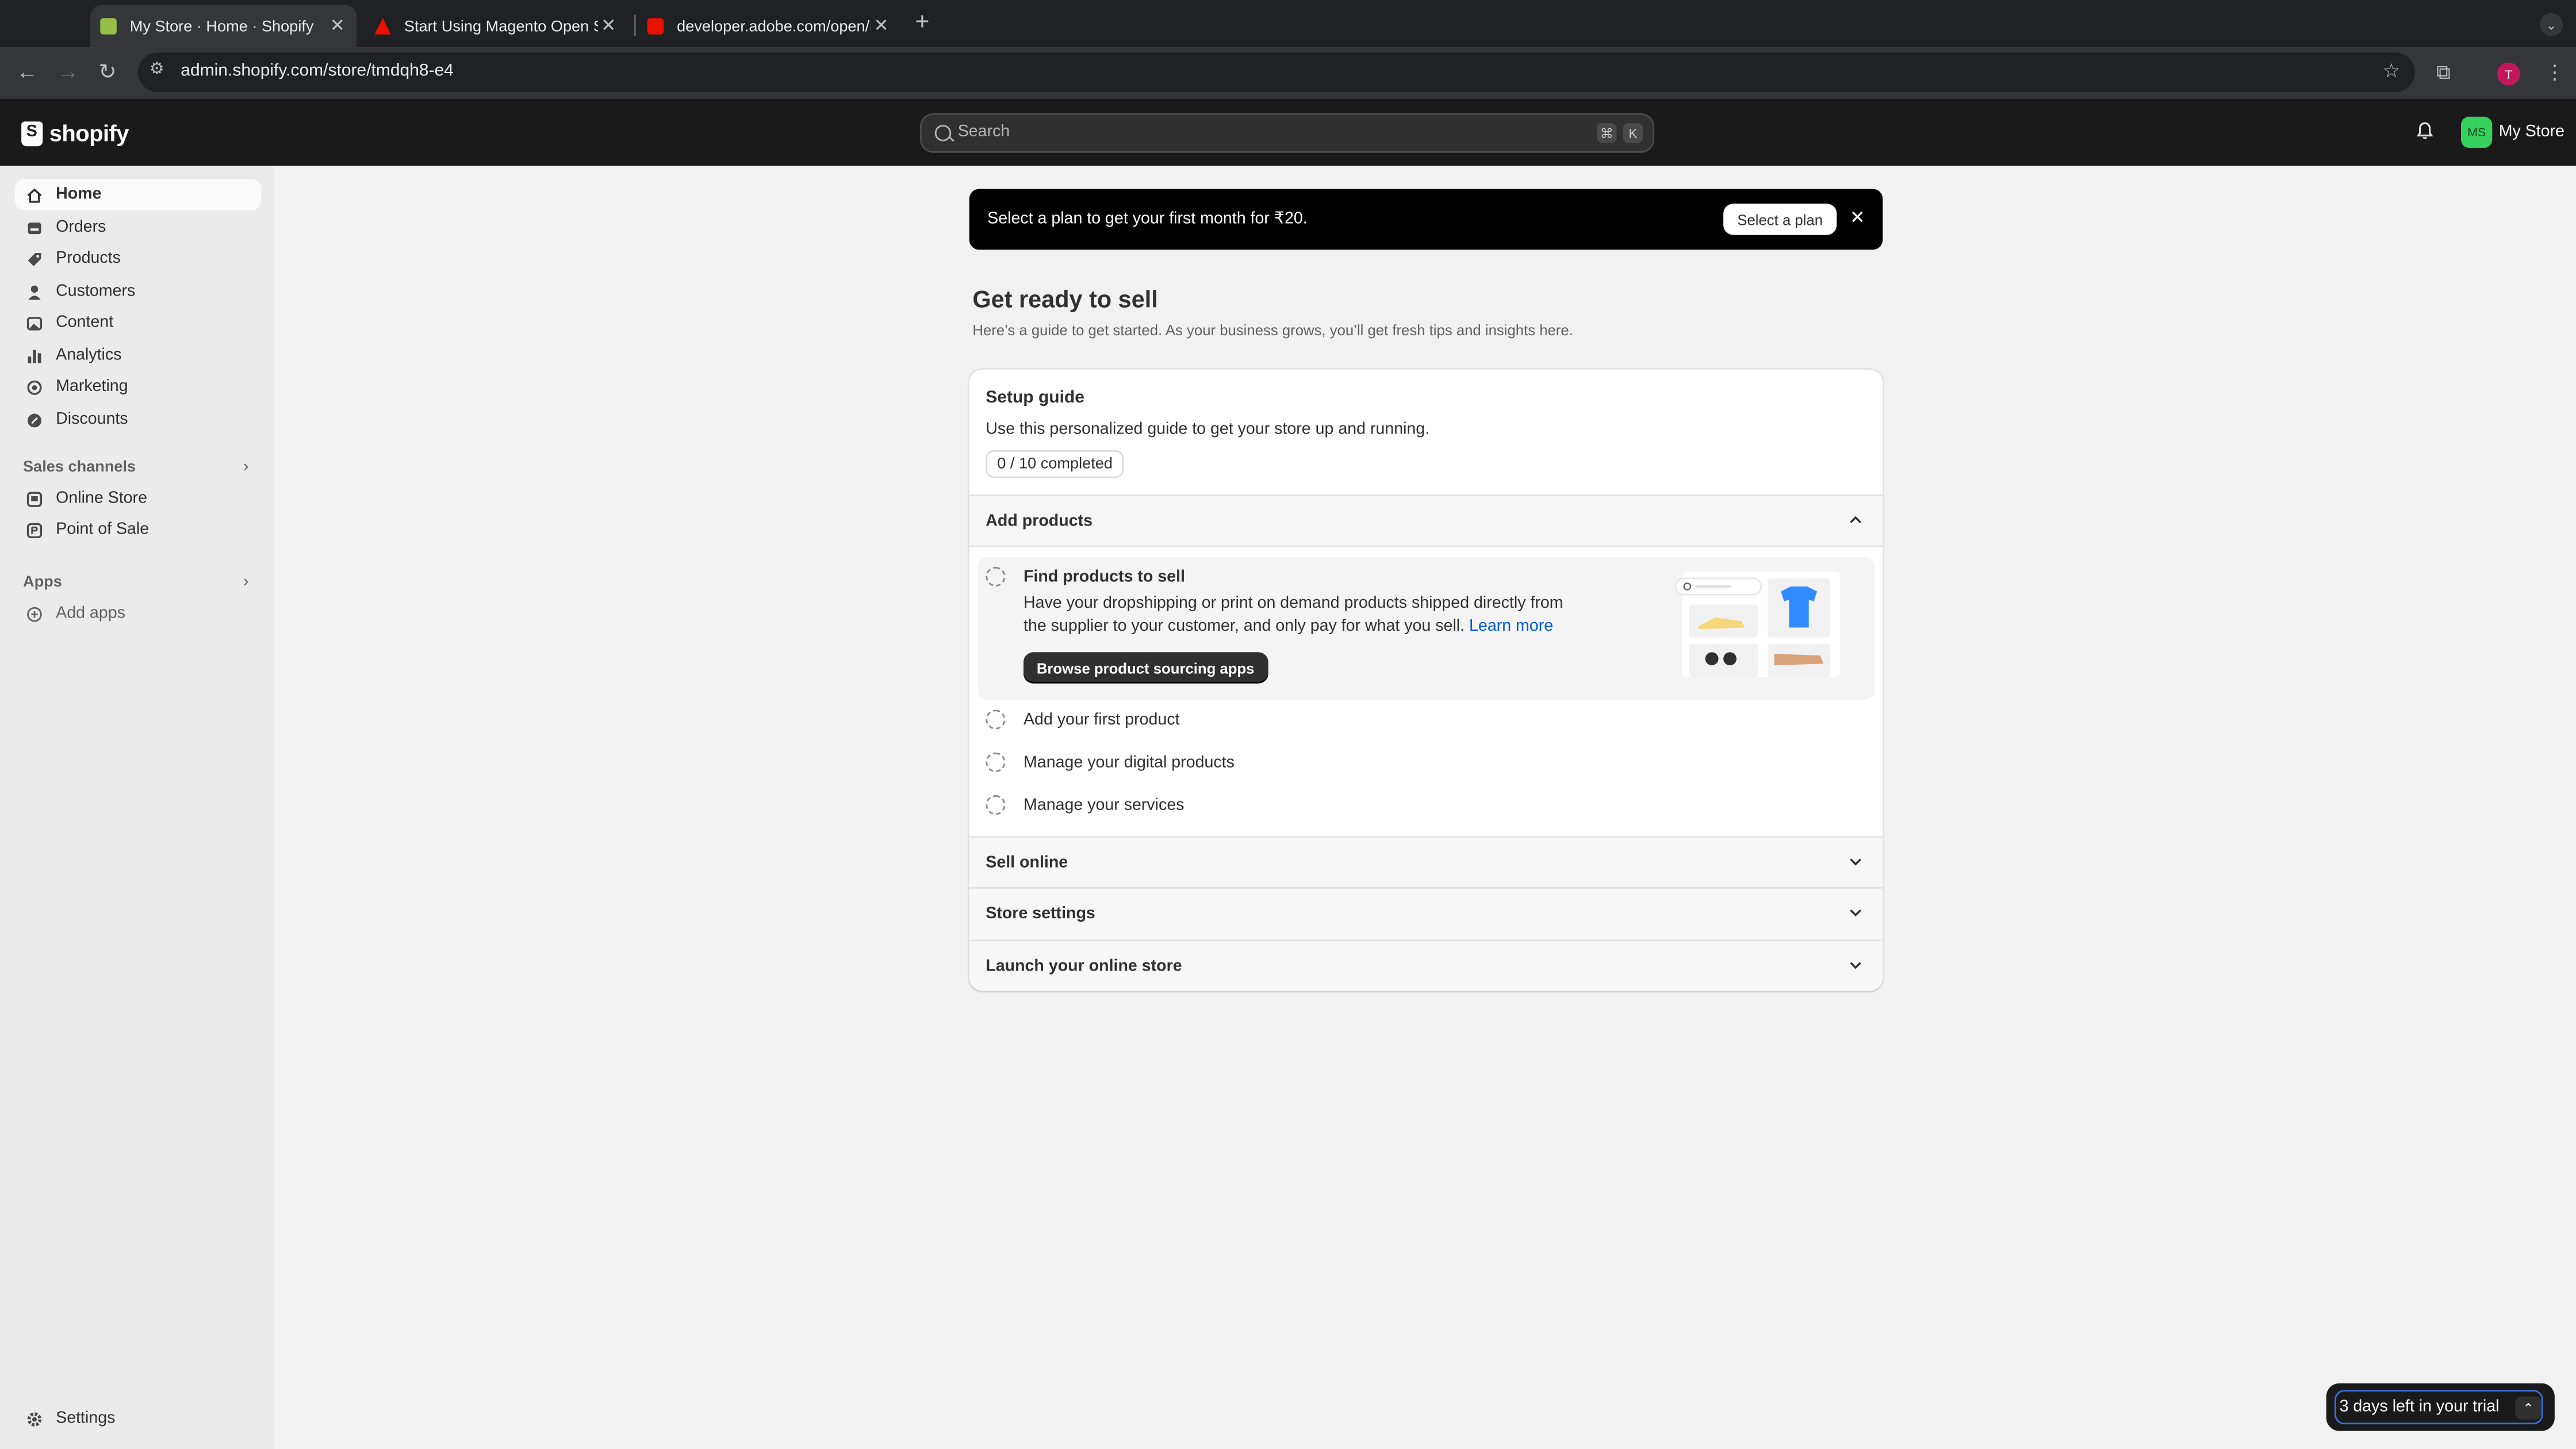 Image resolution: width=2576 pixels, height=1449 pixels. I want to click on sidebar-item-label: Home, so click(79, 194).